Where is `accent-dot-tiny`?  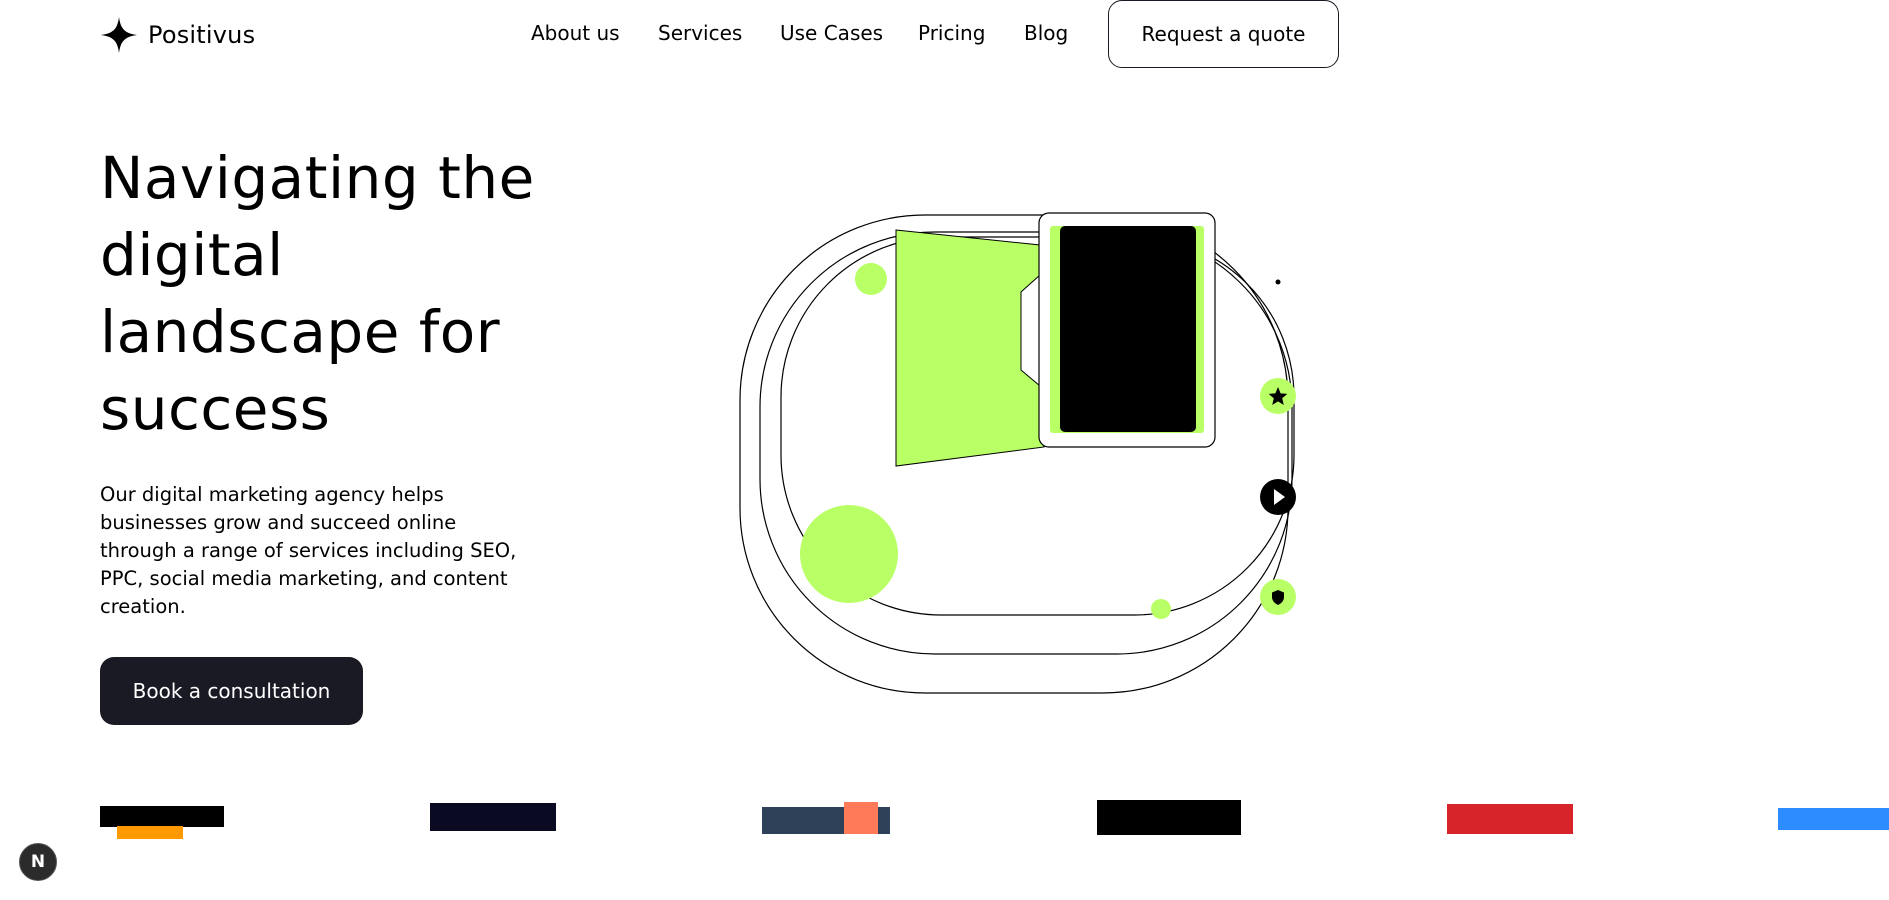 accent-dot-tiny is located at coordinates (1161, 609).